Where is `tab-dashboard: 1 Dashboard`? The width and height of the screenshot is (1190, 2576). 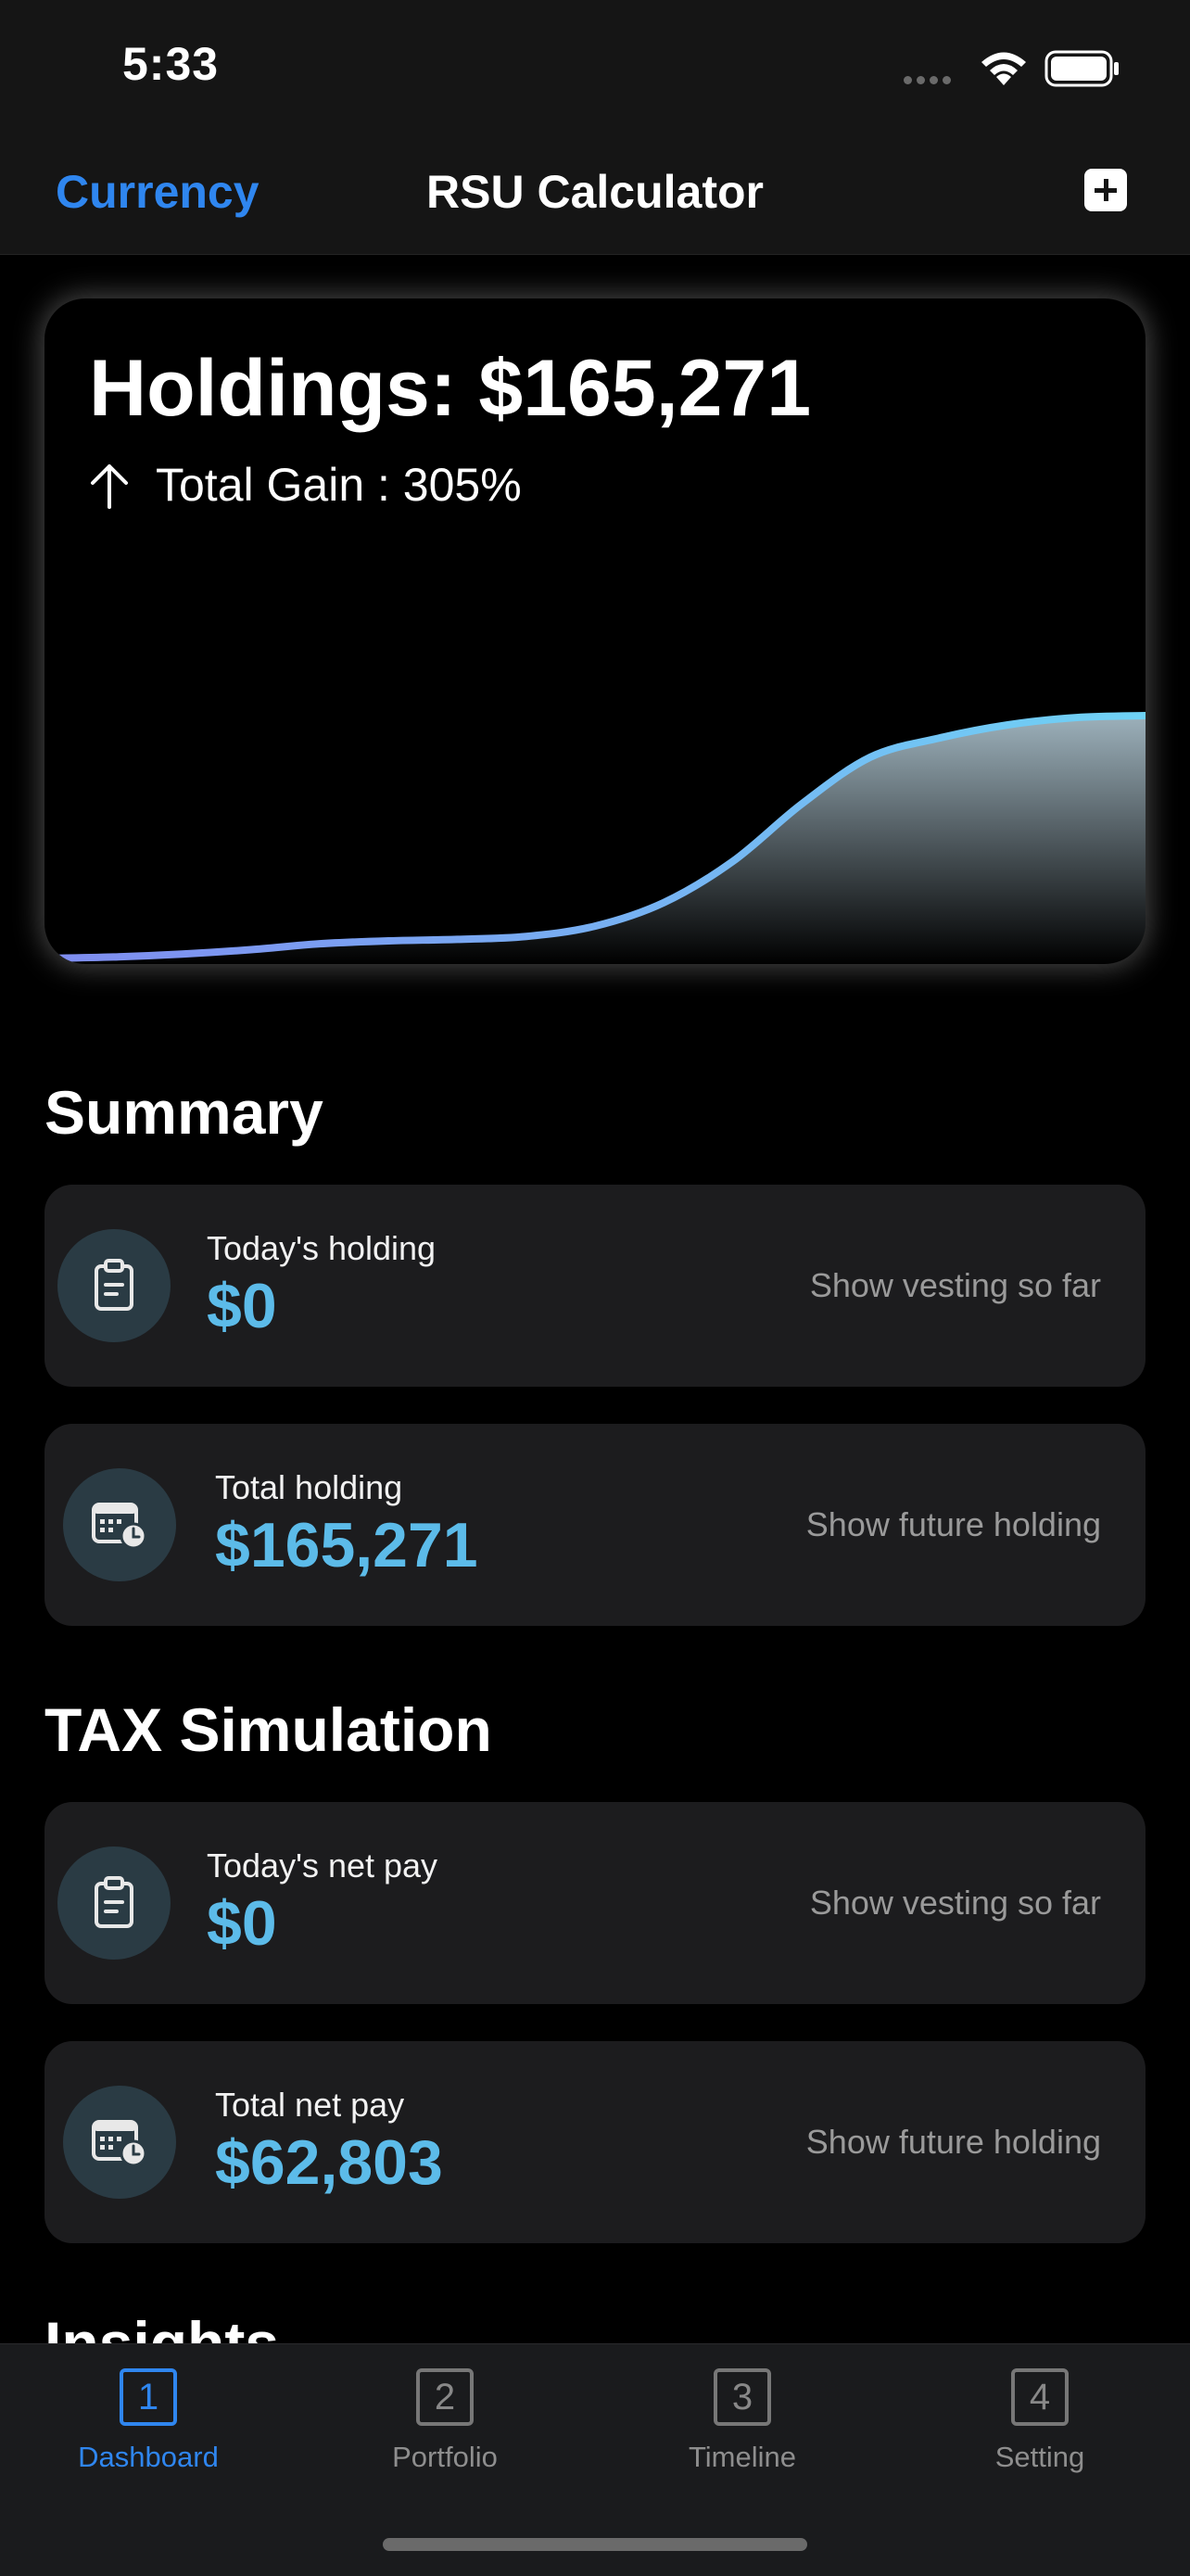
tab-dashboard: 1 Dashboard is located at coordinates (148, 2421).